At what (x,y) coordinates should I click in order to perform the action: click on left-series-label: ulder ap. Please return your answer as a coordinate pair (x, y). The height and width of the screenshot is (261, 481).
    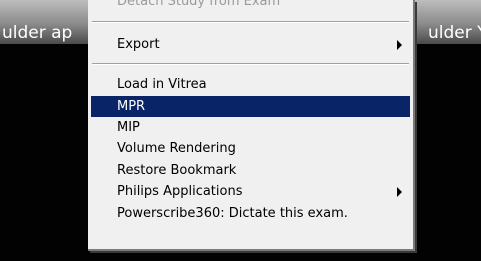
    Looking at the image, I should click on (37, 33).